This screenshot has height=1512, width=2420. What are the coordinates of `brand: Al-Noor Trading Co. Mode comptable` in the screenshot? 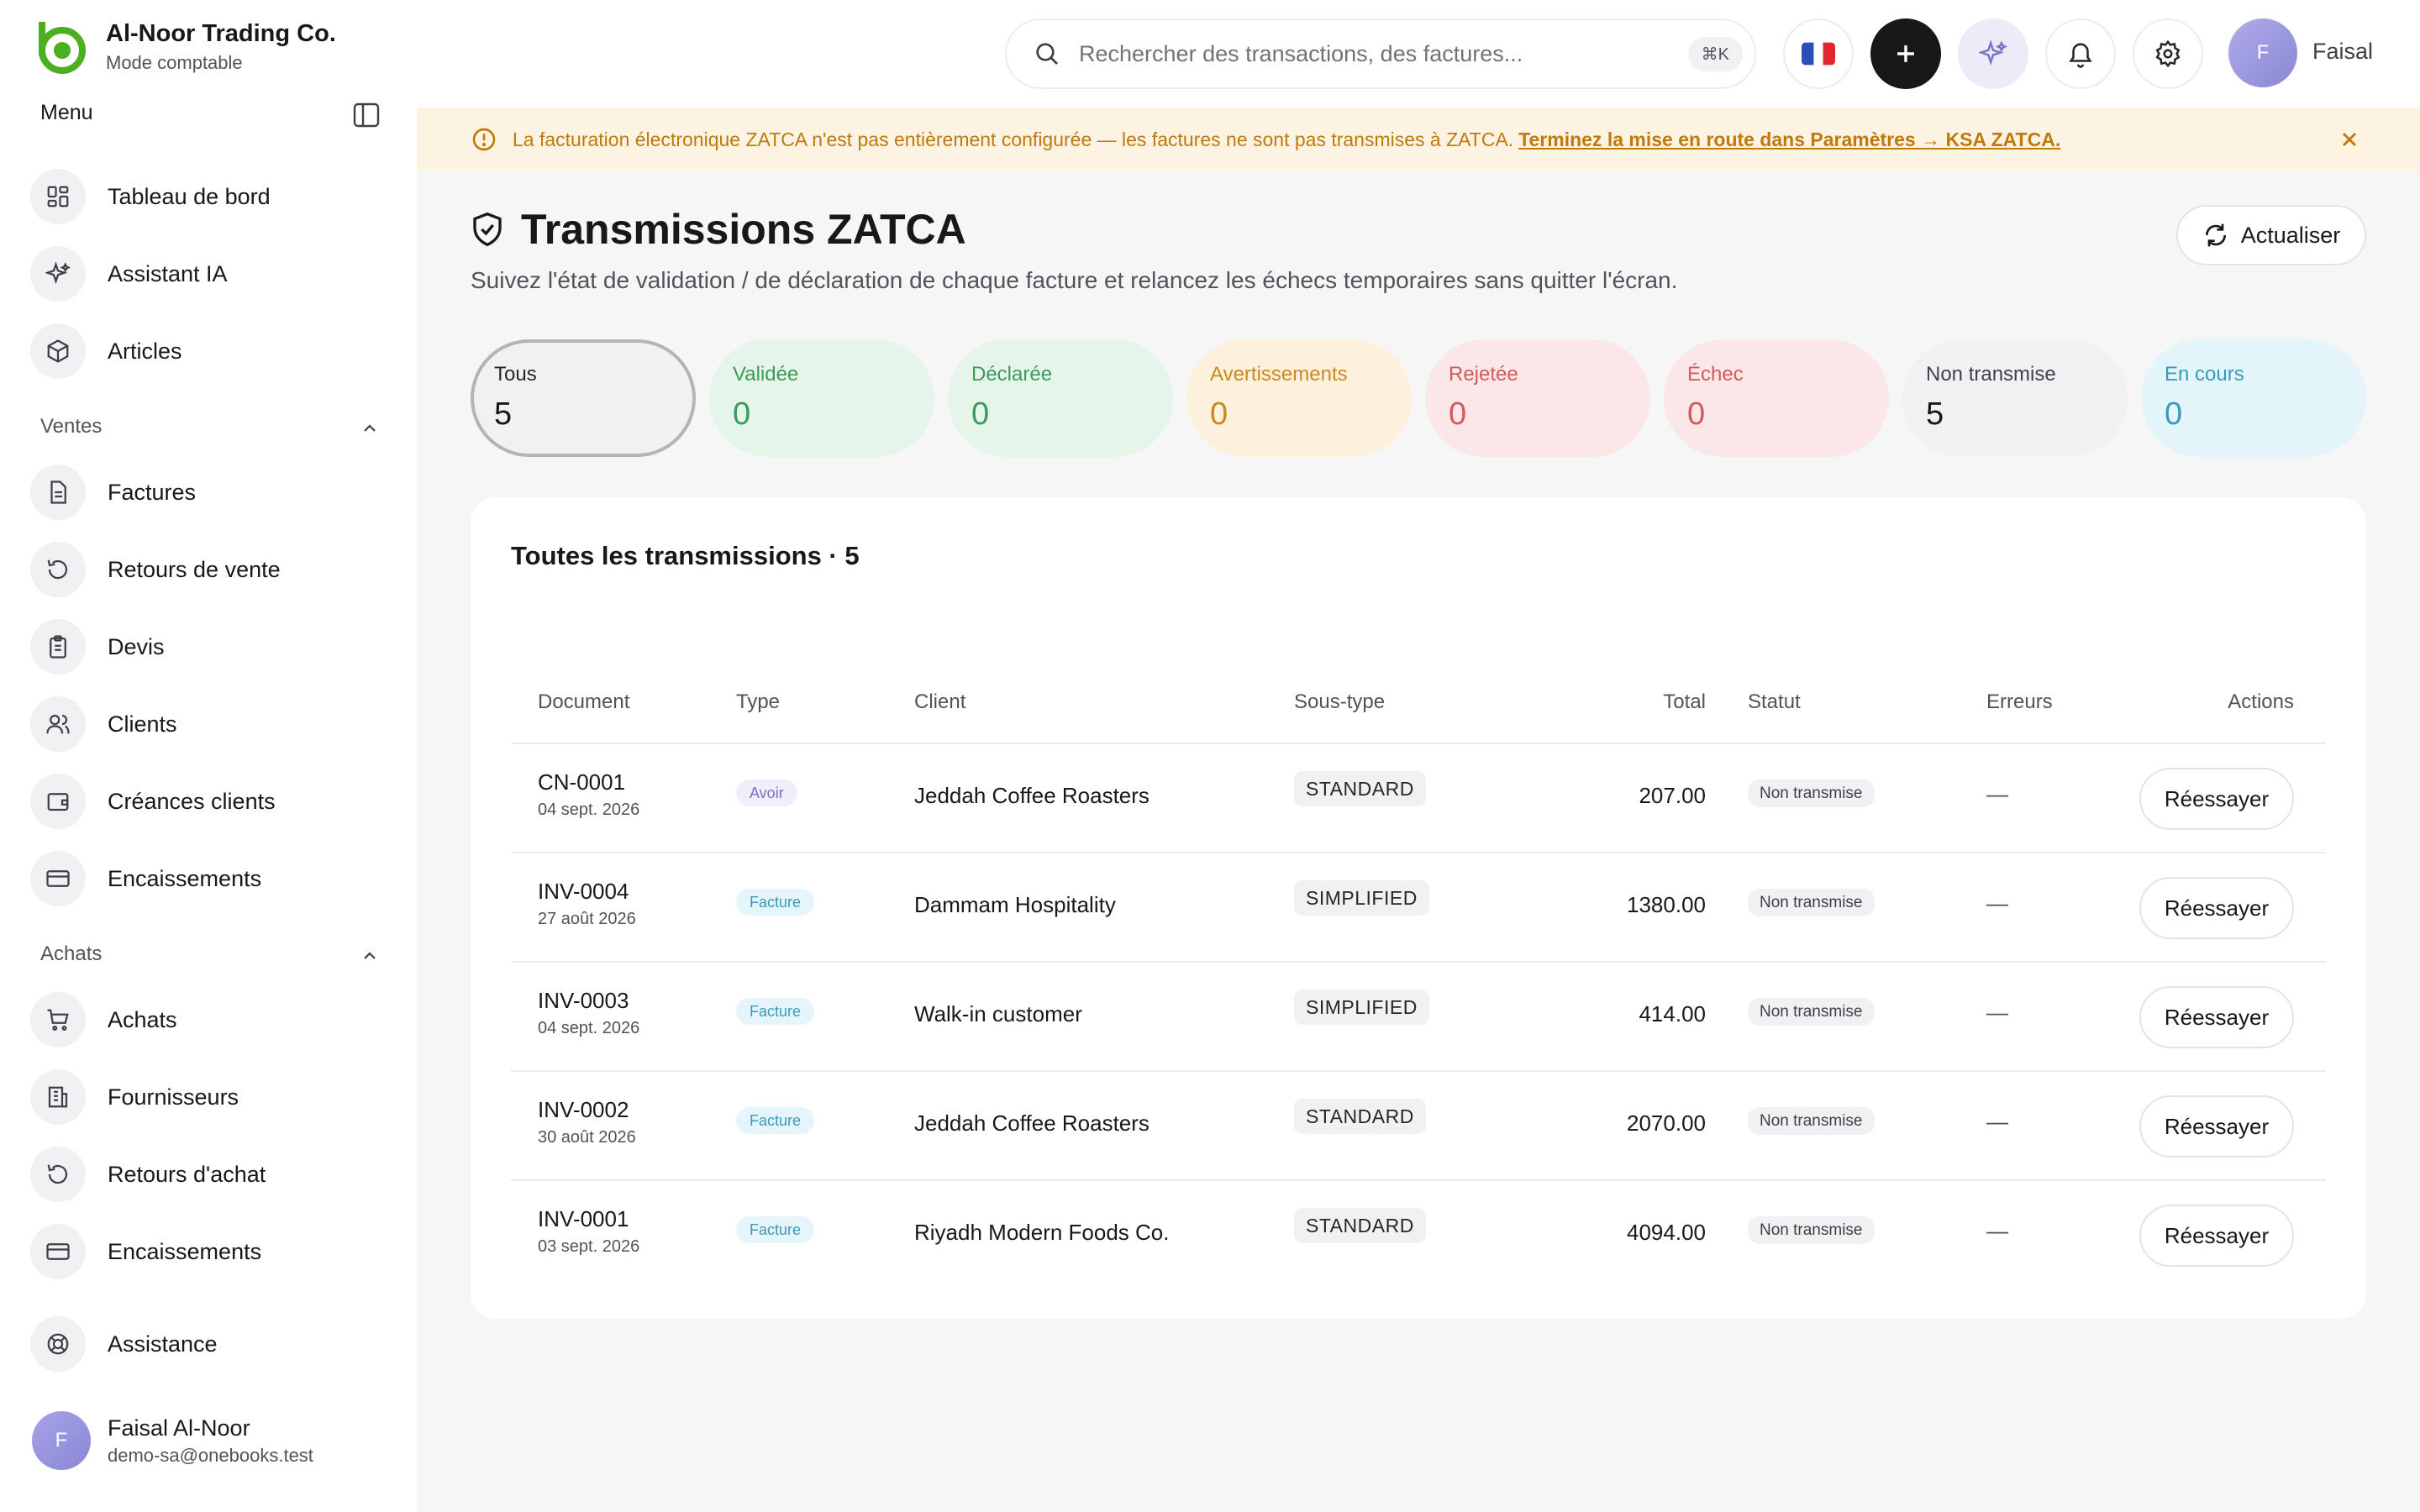 It's located at (184, 47).